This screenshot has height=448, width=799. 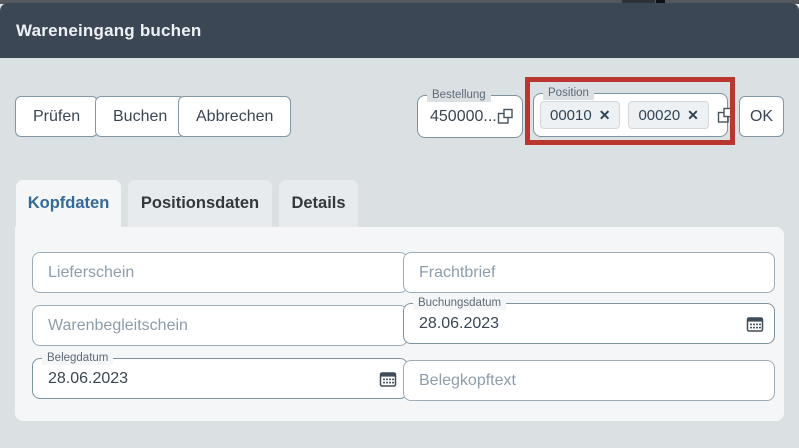 I want to click on frachtbrief-input, so click(x=589, y=272).